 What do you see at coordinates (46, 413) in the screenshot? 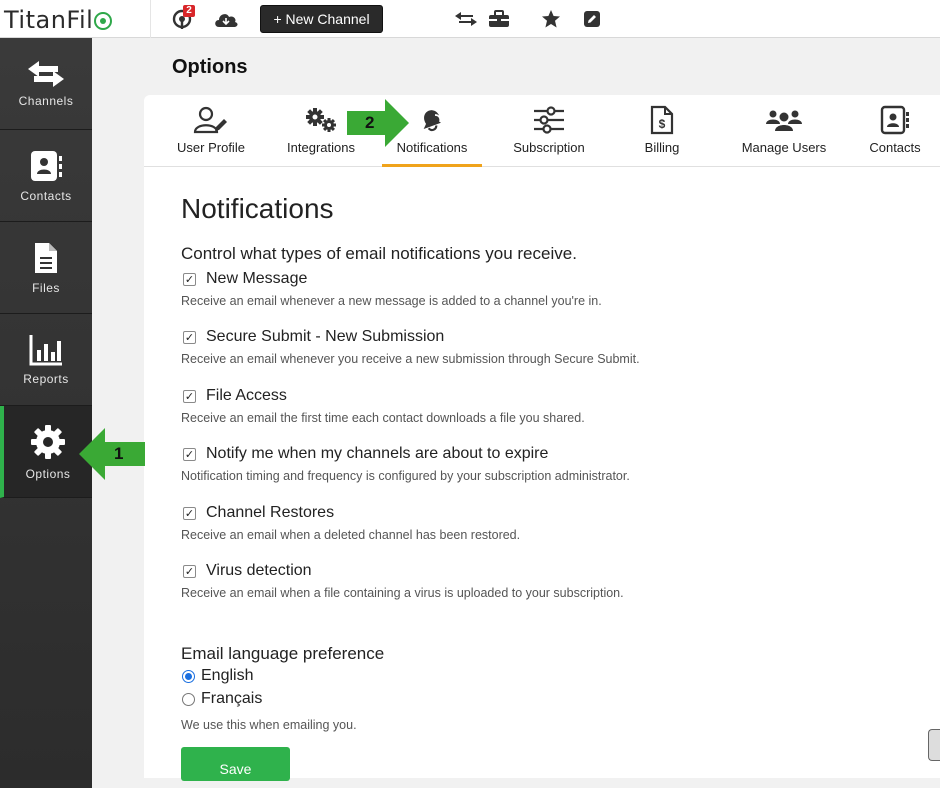
I see `sidebar: Channels Contacts Files Reports Options` at bounding box center [46, 413].